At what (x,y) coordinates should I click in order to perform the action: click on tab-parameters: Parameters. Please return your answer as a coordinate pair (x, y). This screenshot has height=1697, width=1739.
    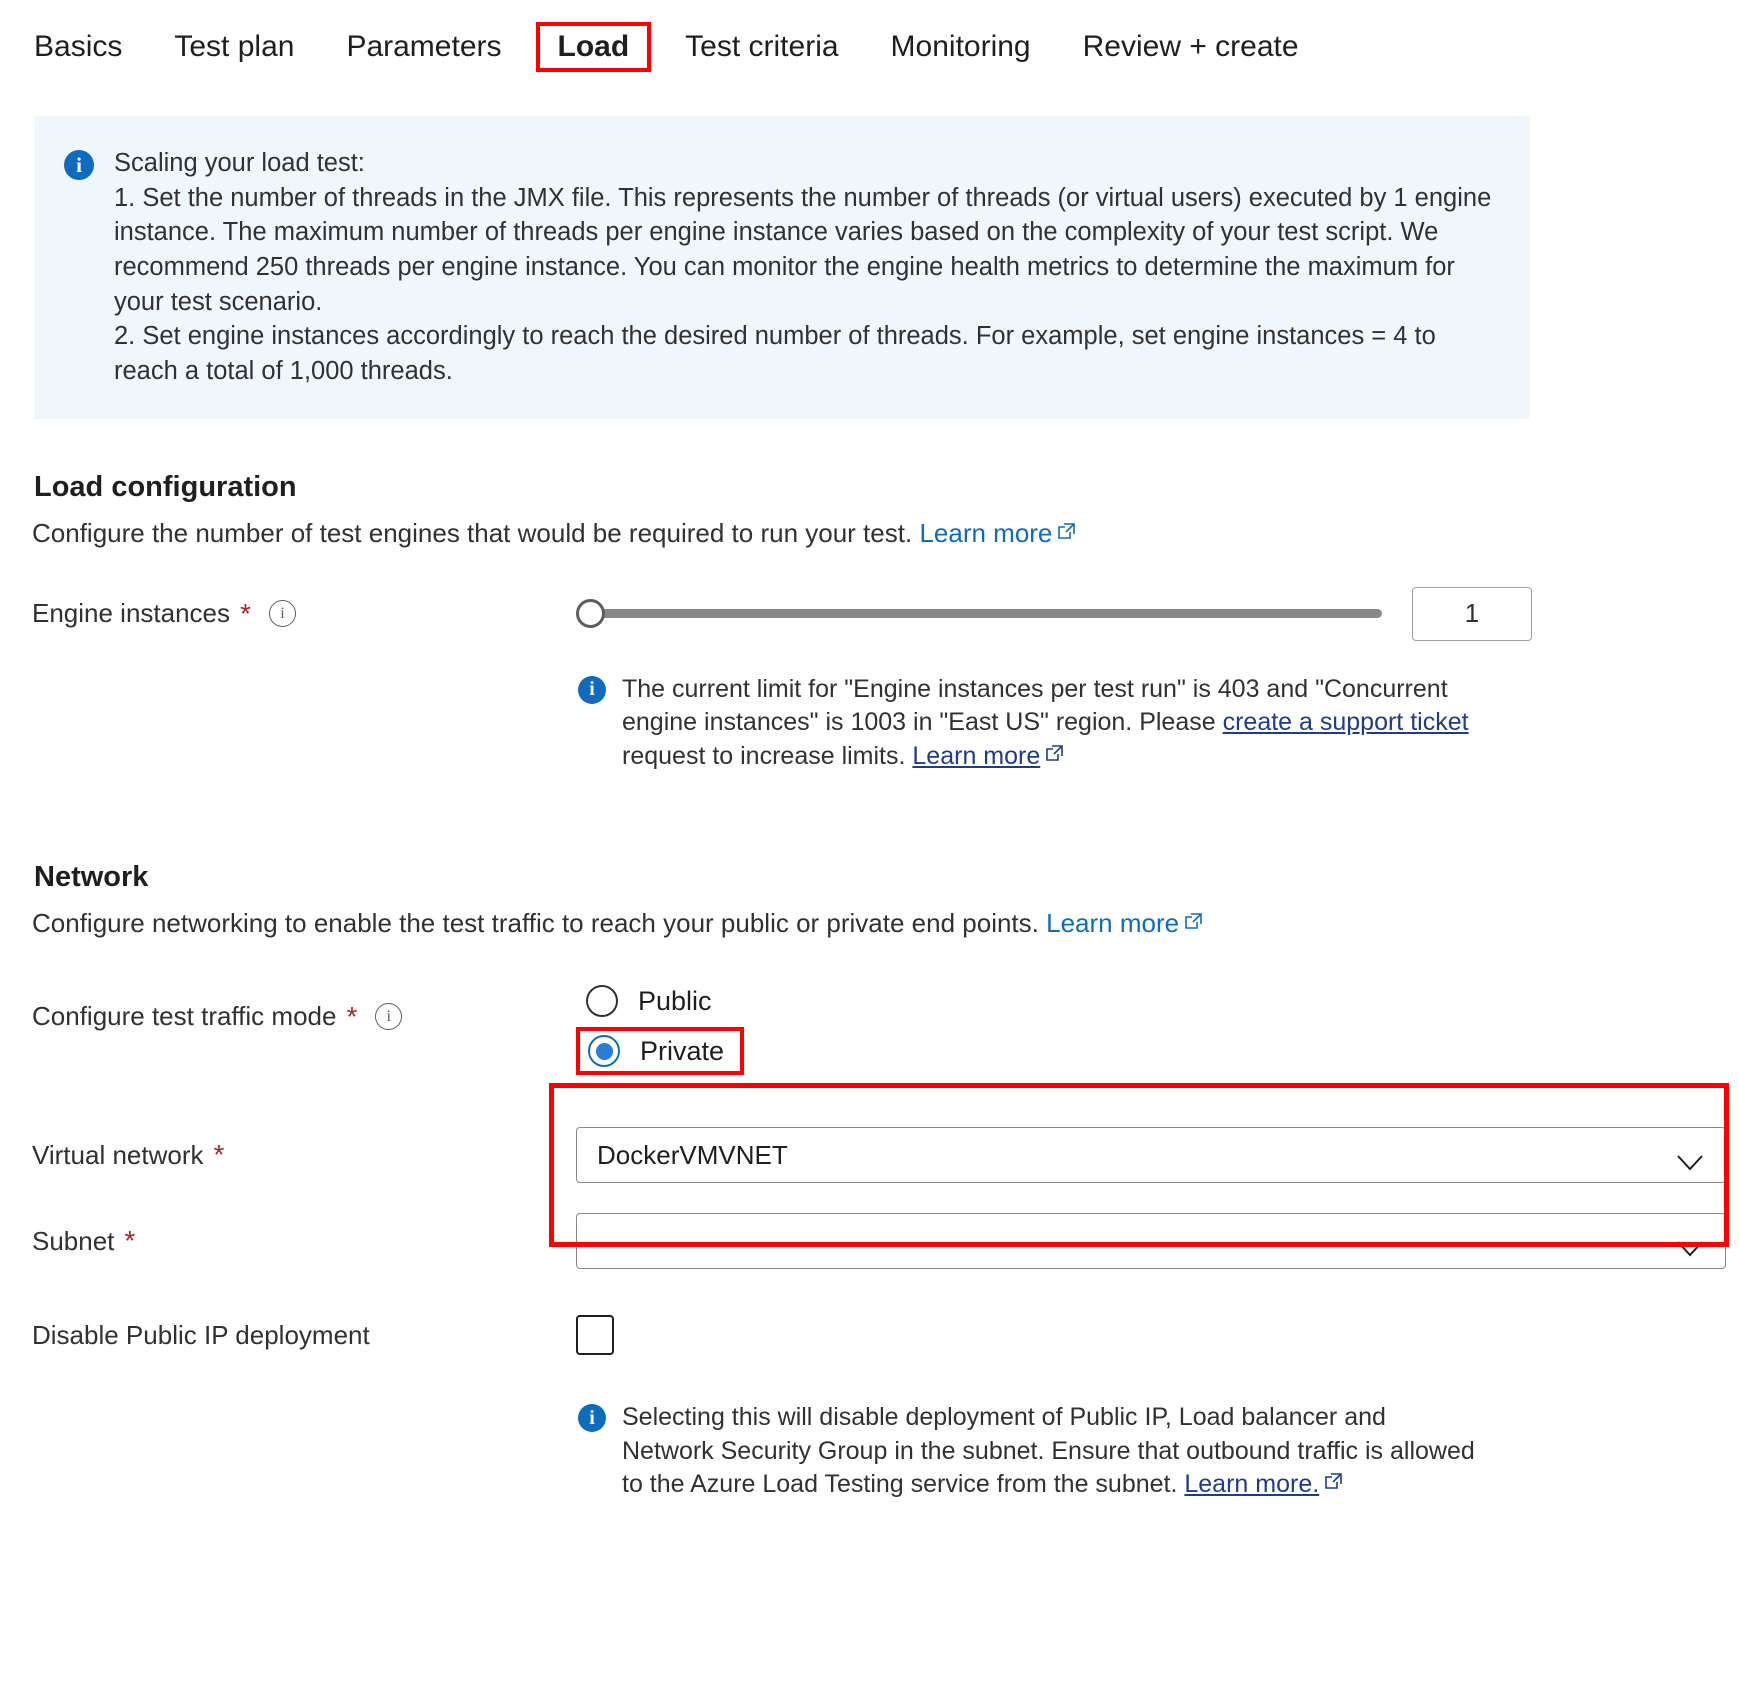
    Looking at the image, I should click on (423, 47).